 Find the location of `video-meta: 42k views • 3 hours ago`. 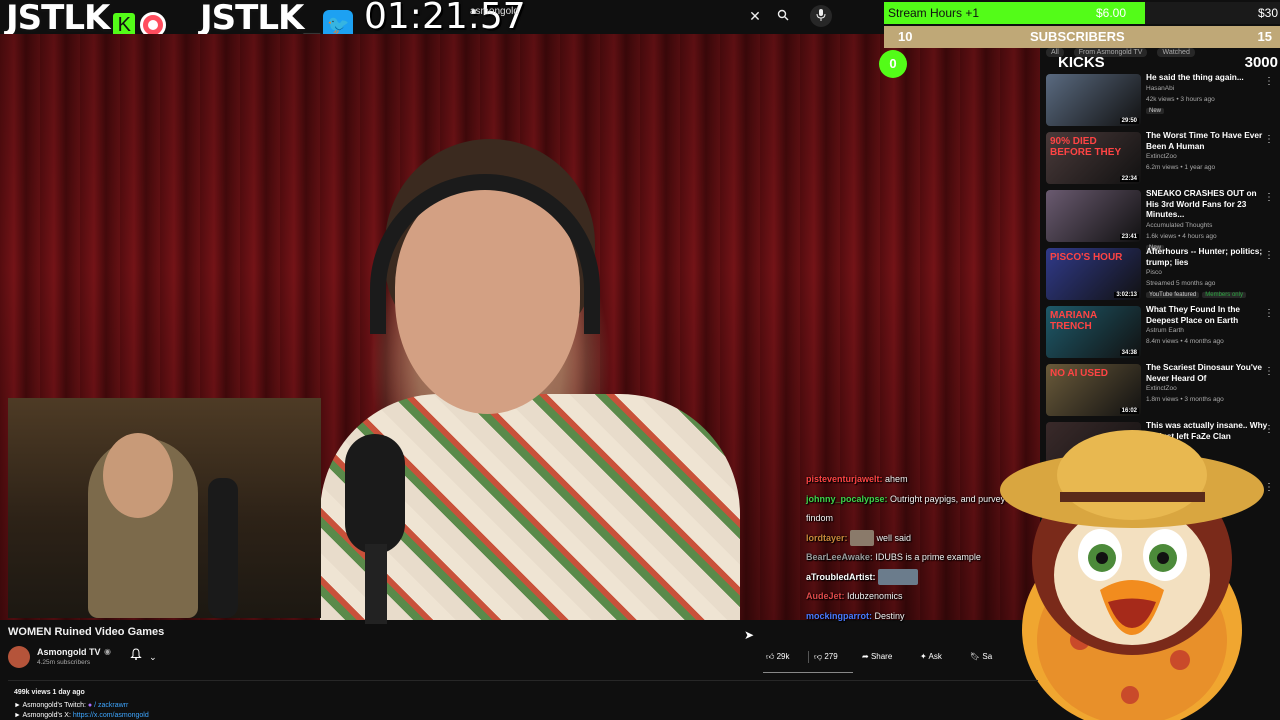

video-meta: 42k views • 3 hours ago is located at coordinates (1180, 99).